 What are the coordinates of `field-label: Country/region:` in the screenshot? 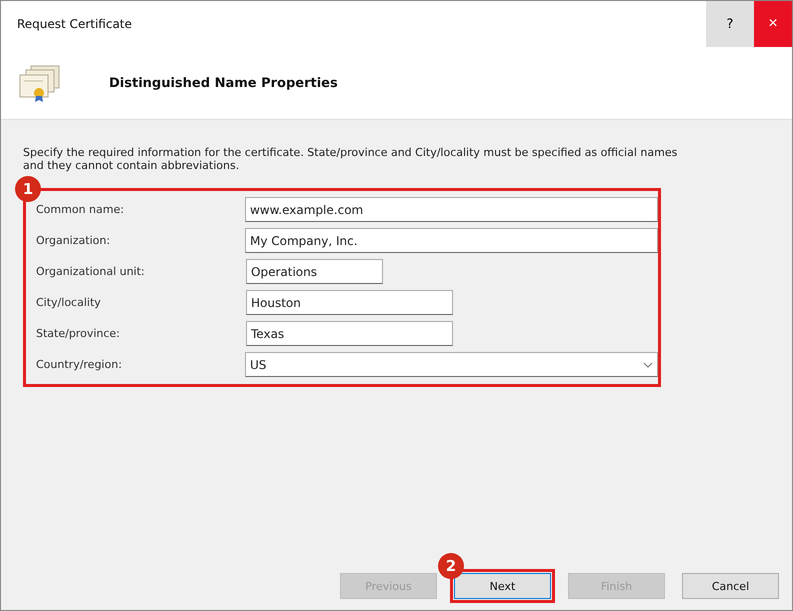 It's located at (79, 364).